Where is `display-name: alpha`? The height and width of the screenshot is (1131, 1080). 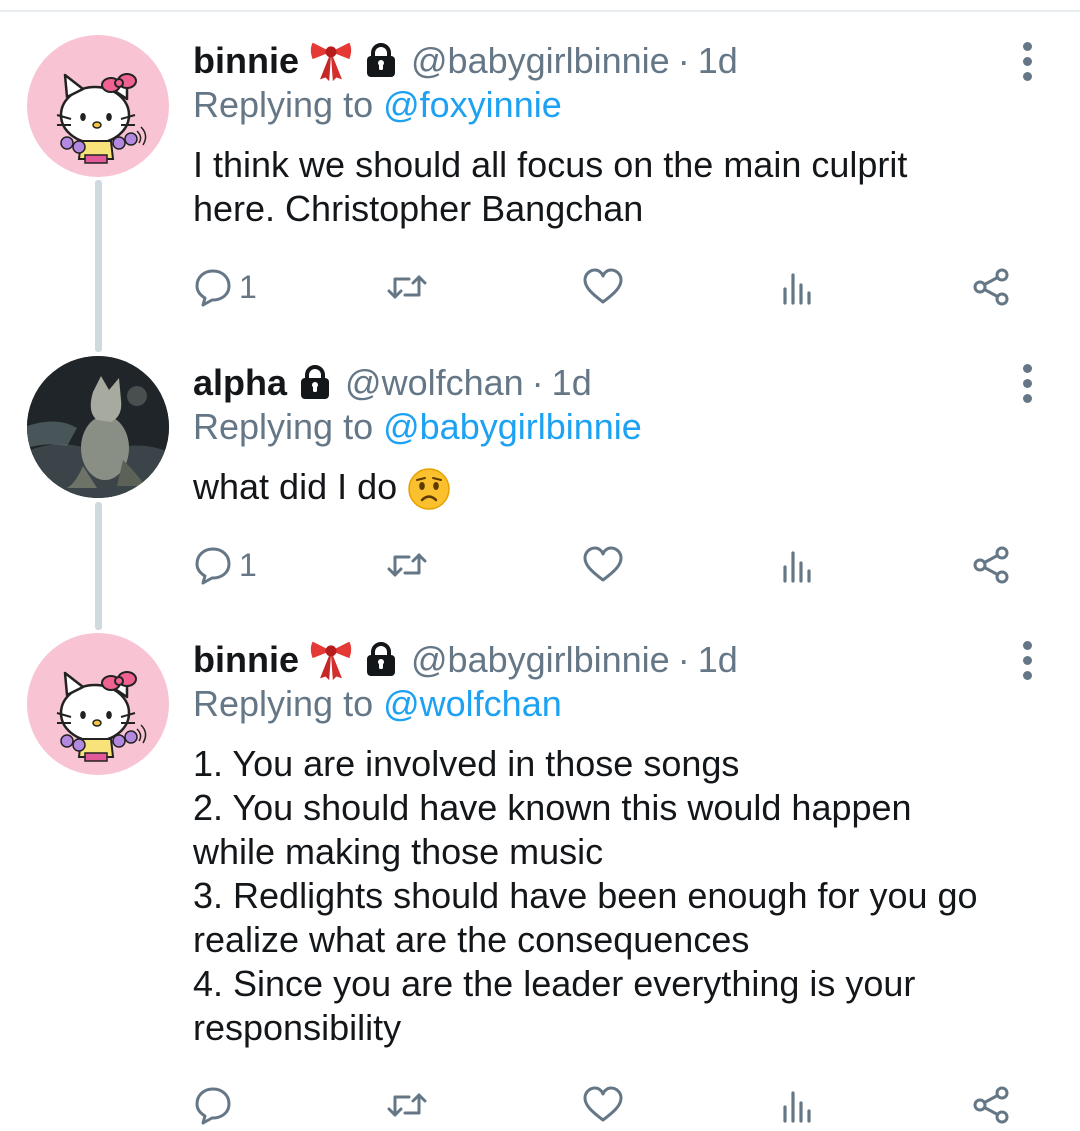
display-name: alpha is located at coordinates (240, 383).